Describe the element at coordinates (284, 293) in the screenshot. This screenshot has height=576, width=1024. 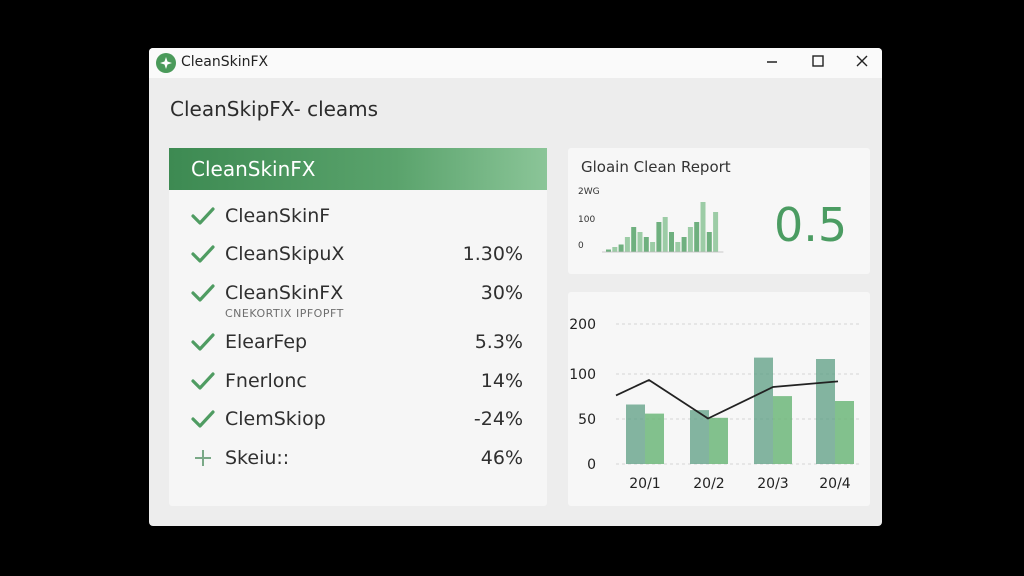
I see `item-label: CleanSkinFX` at that location.